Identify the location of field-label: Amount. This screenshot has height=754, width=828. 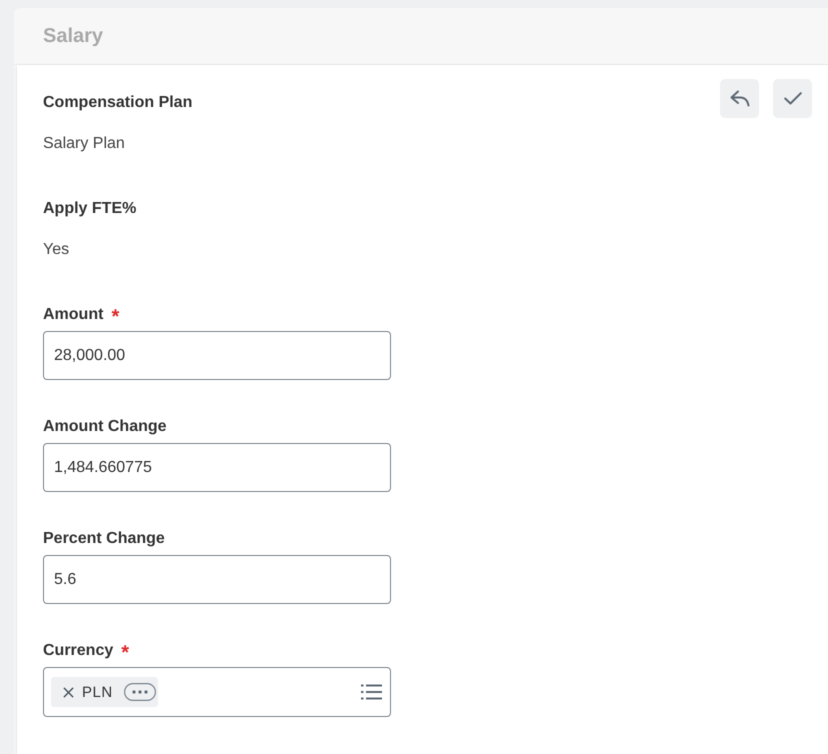
(73, 315).